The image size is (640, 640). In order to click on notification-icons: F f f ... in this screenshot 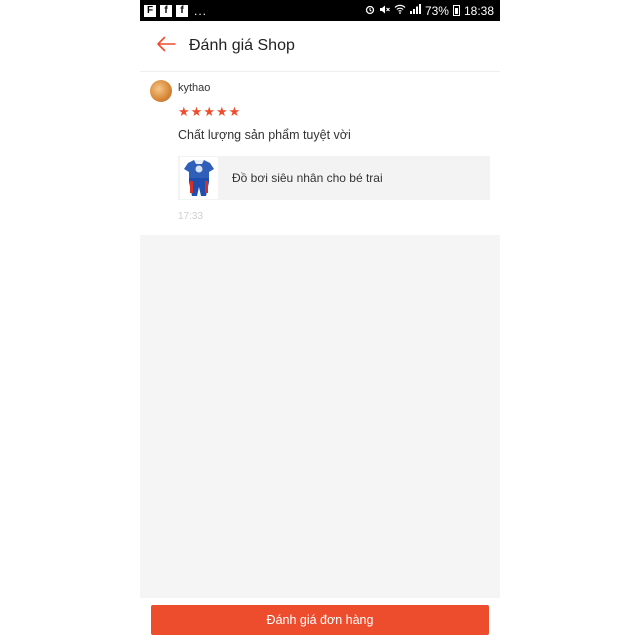, I will do `click(173, 11)`.